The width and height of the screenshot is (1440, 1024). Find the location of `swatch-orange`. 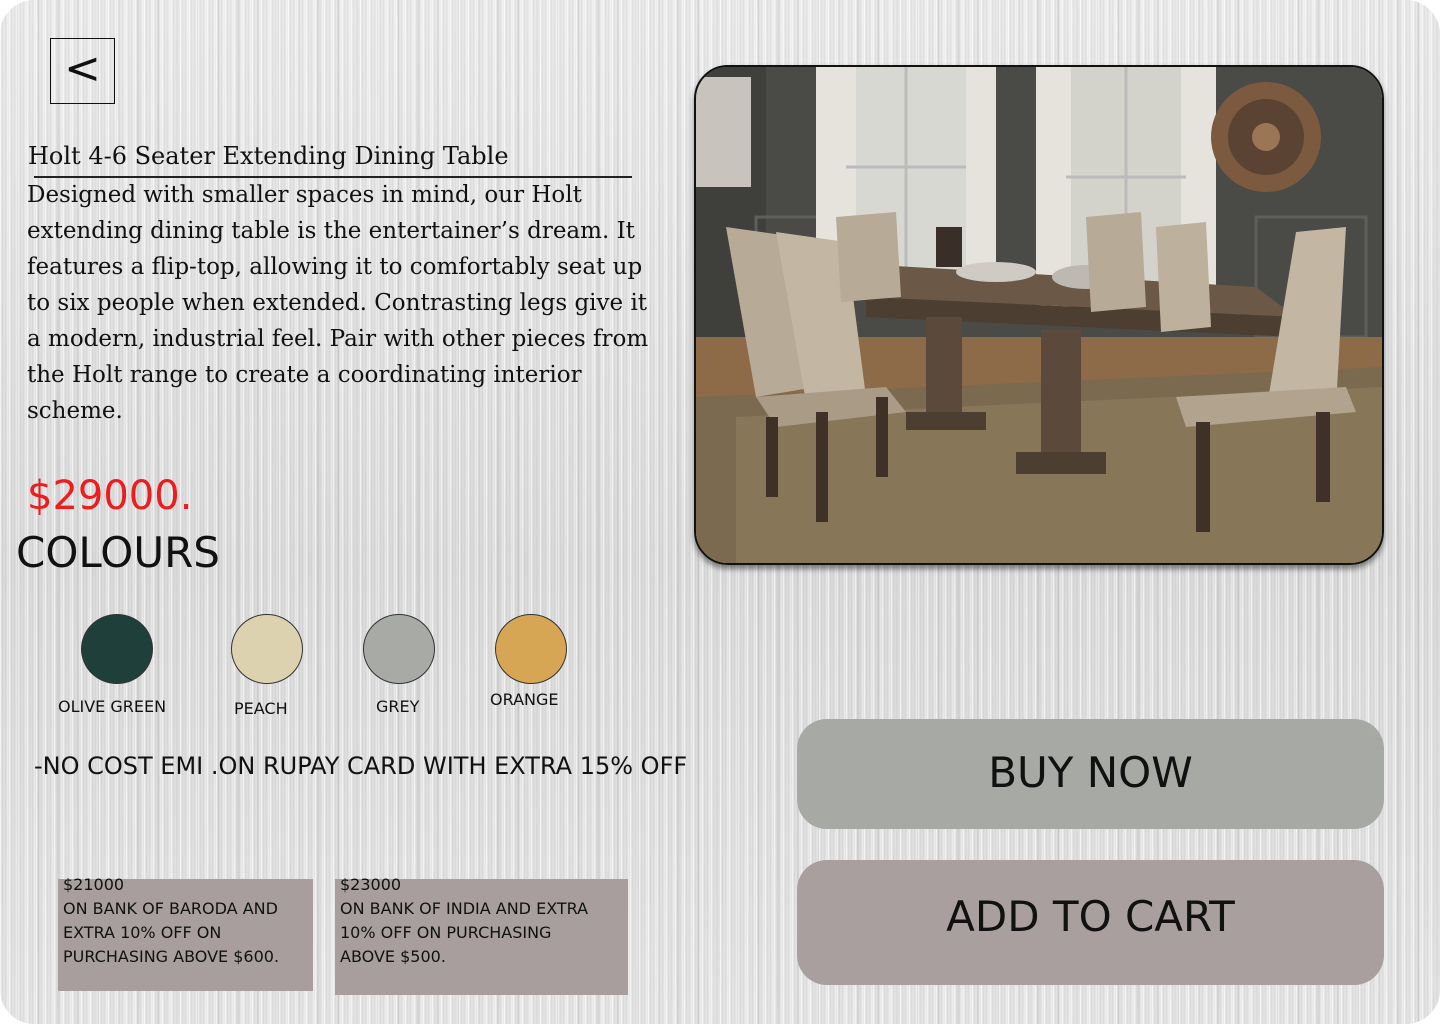

swatch-orange is located at coordinates (531, 649).